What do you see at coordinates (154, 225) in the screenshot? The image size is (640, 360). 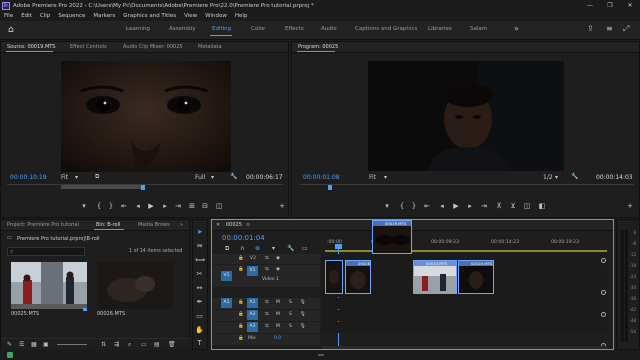 I see `tab-media-browser: Media Brows` at bounding box center [154, 225].